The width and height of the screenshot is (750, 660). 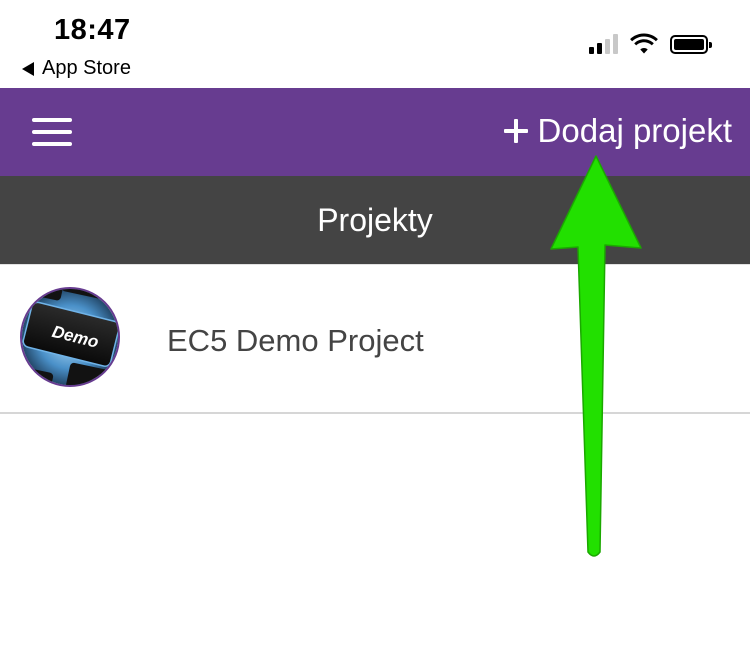 What do you see at coordinates (375, 44) in the screenshot?
I see `status-bar: 18:47 App Store` at bounding box center [375, 44].